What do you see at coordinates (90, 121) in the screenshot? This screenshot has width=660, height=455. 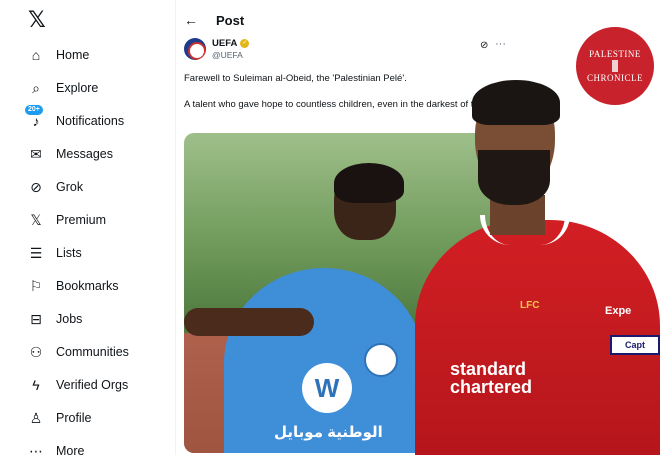 I see `sidebar-item-label: Notifications` at bounding box center [90, 121].